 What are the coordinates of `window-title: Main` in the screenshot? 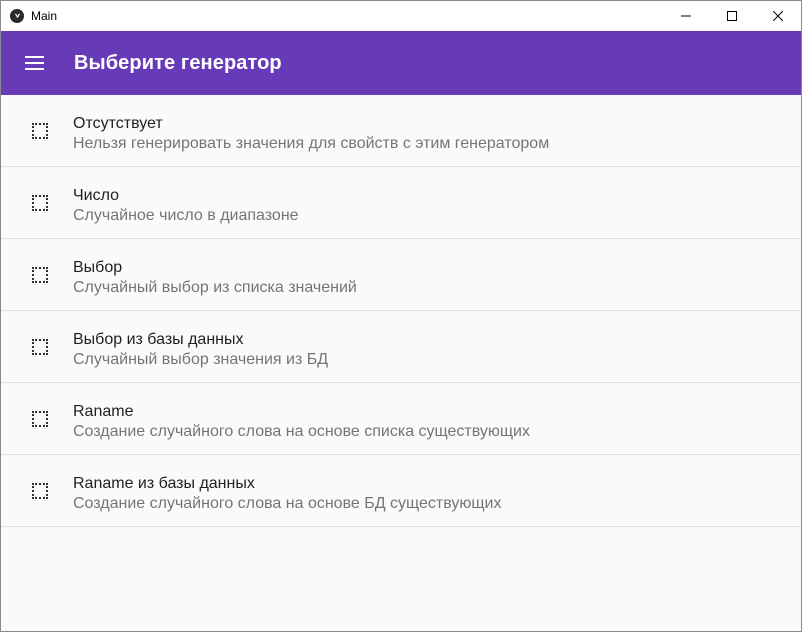 It's located at (44, 16).